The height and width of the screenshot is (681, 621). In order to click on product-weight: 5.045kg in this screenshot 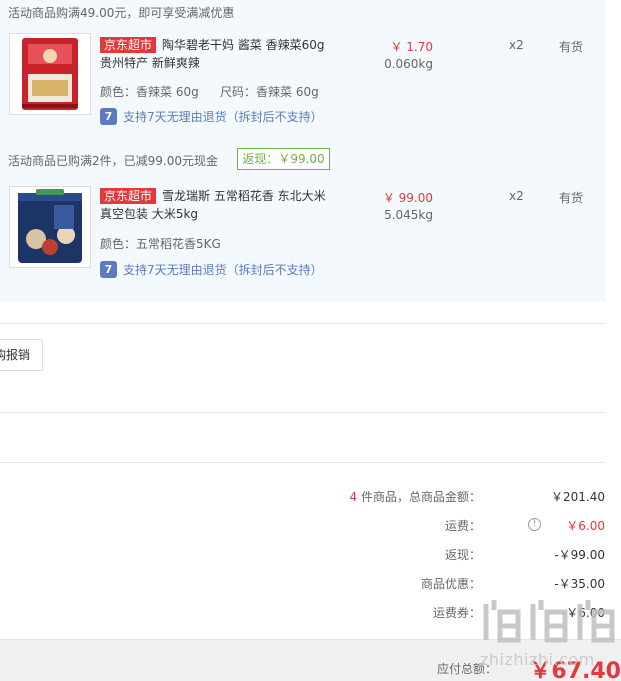, I will do `click(408, 215)`.